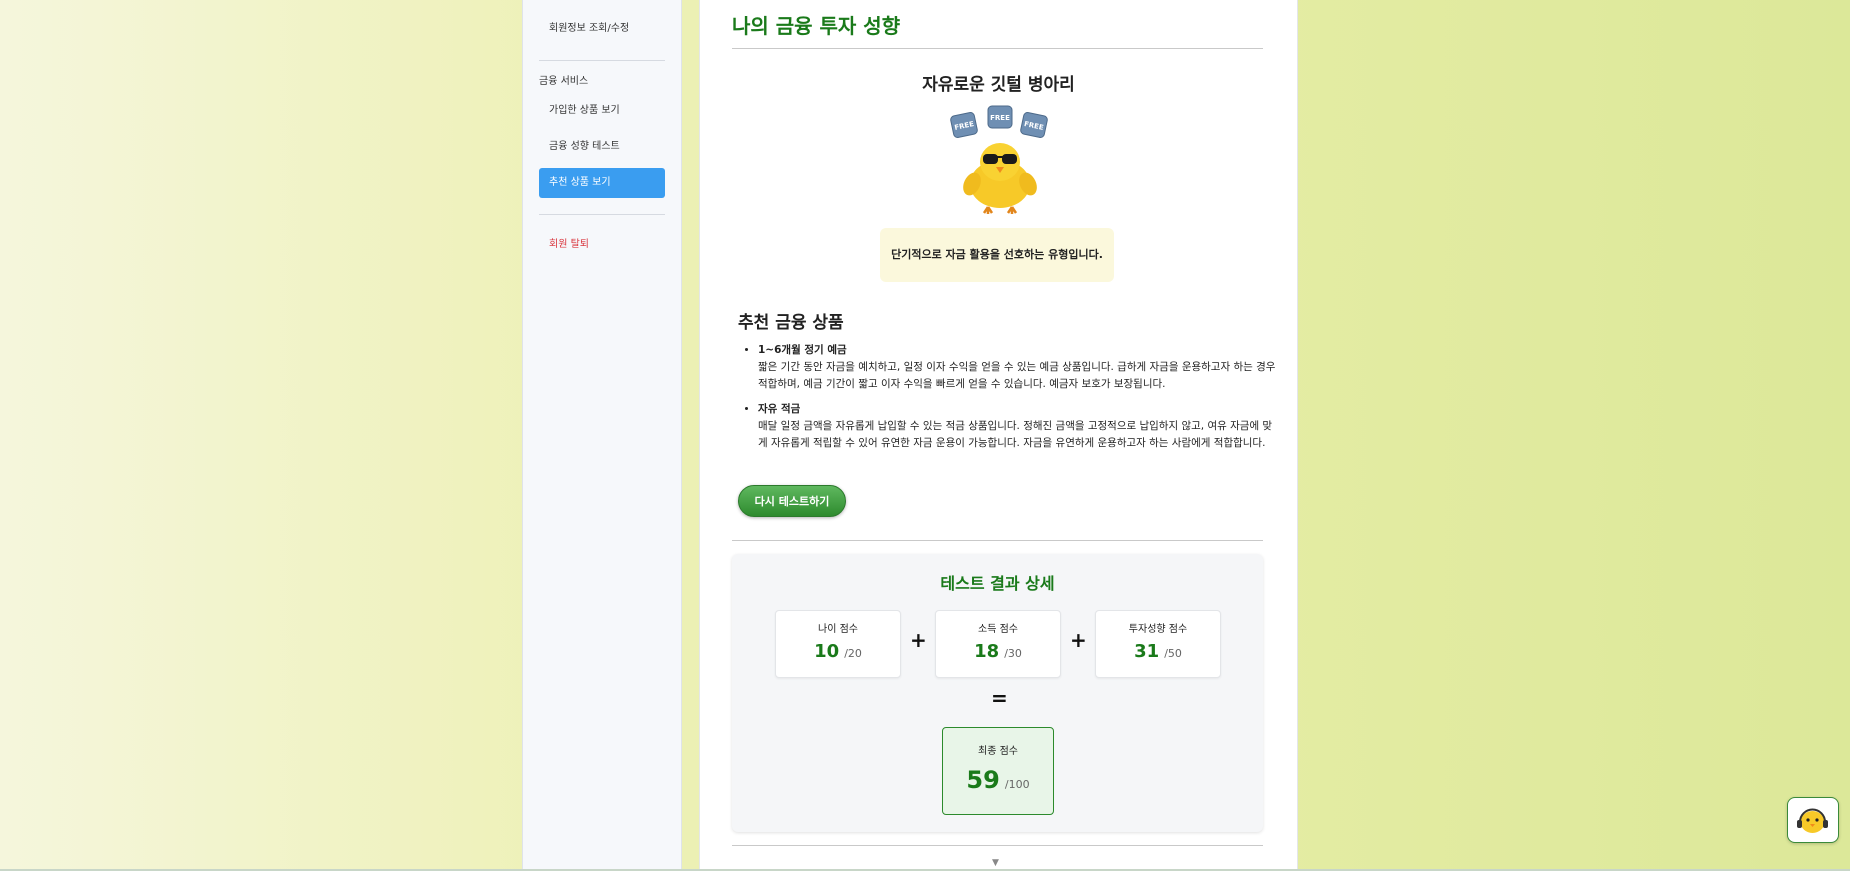 This screenshot has height=871, width=1850. I want to click on sidebar-item-recommended: 추천 상품 보기, so click(602, 183).